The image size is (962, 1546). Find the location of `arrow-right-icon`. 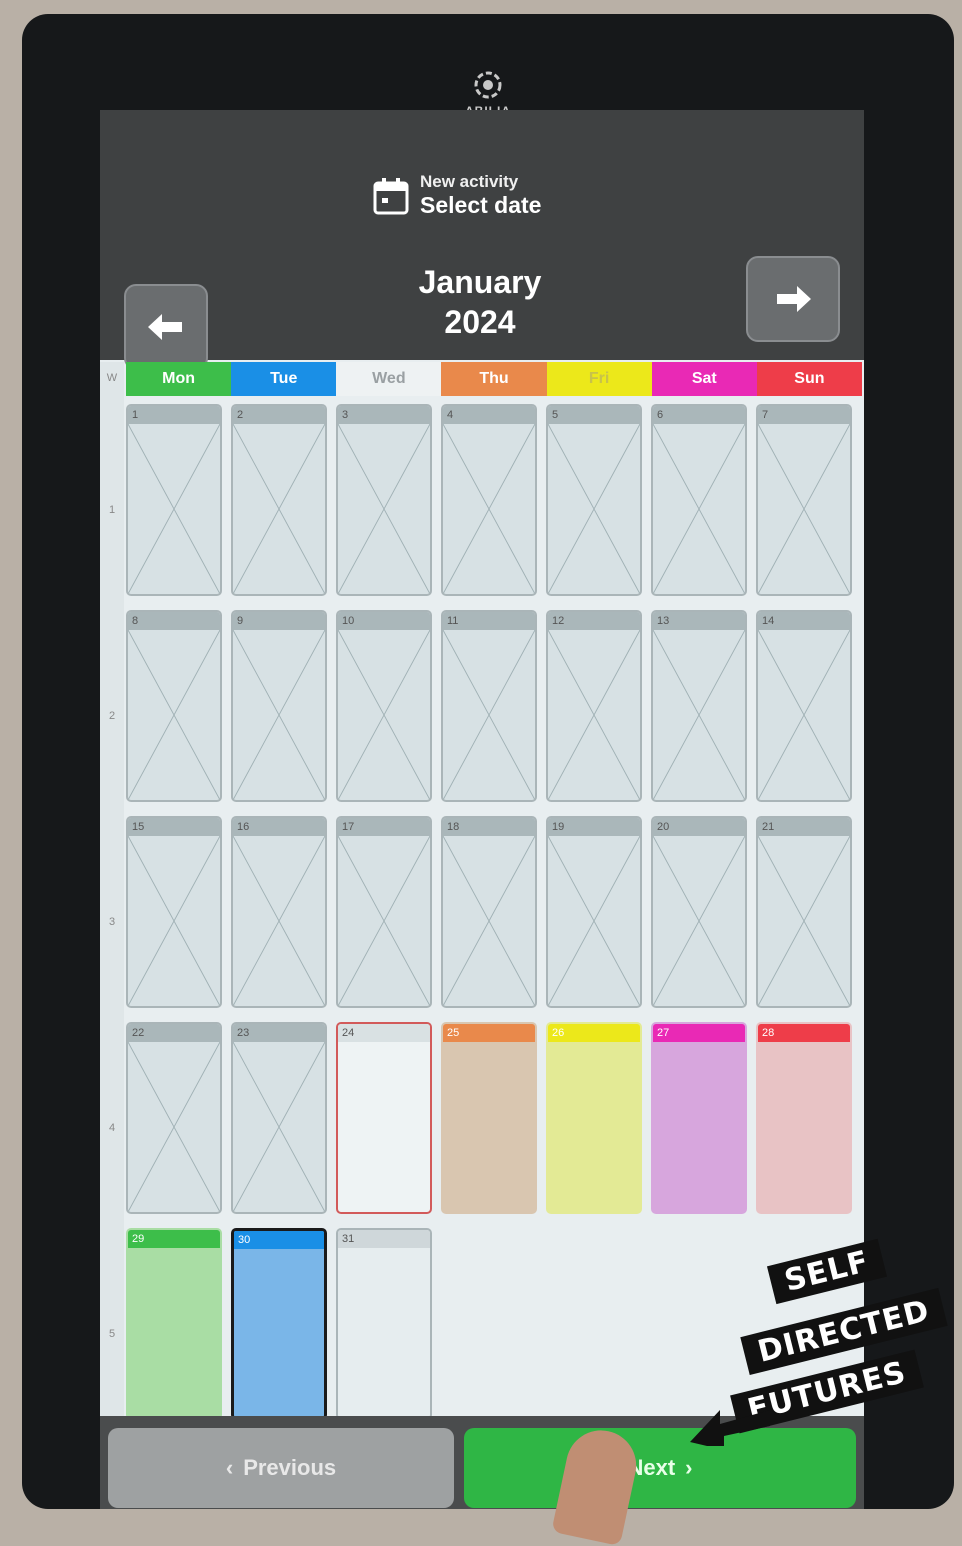

arrow-right-icon is located at coordinates (794, 299).